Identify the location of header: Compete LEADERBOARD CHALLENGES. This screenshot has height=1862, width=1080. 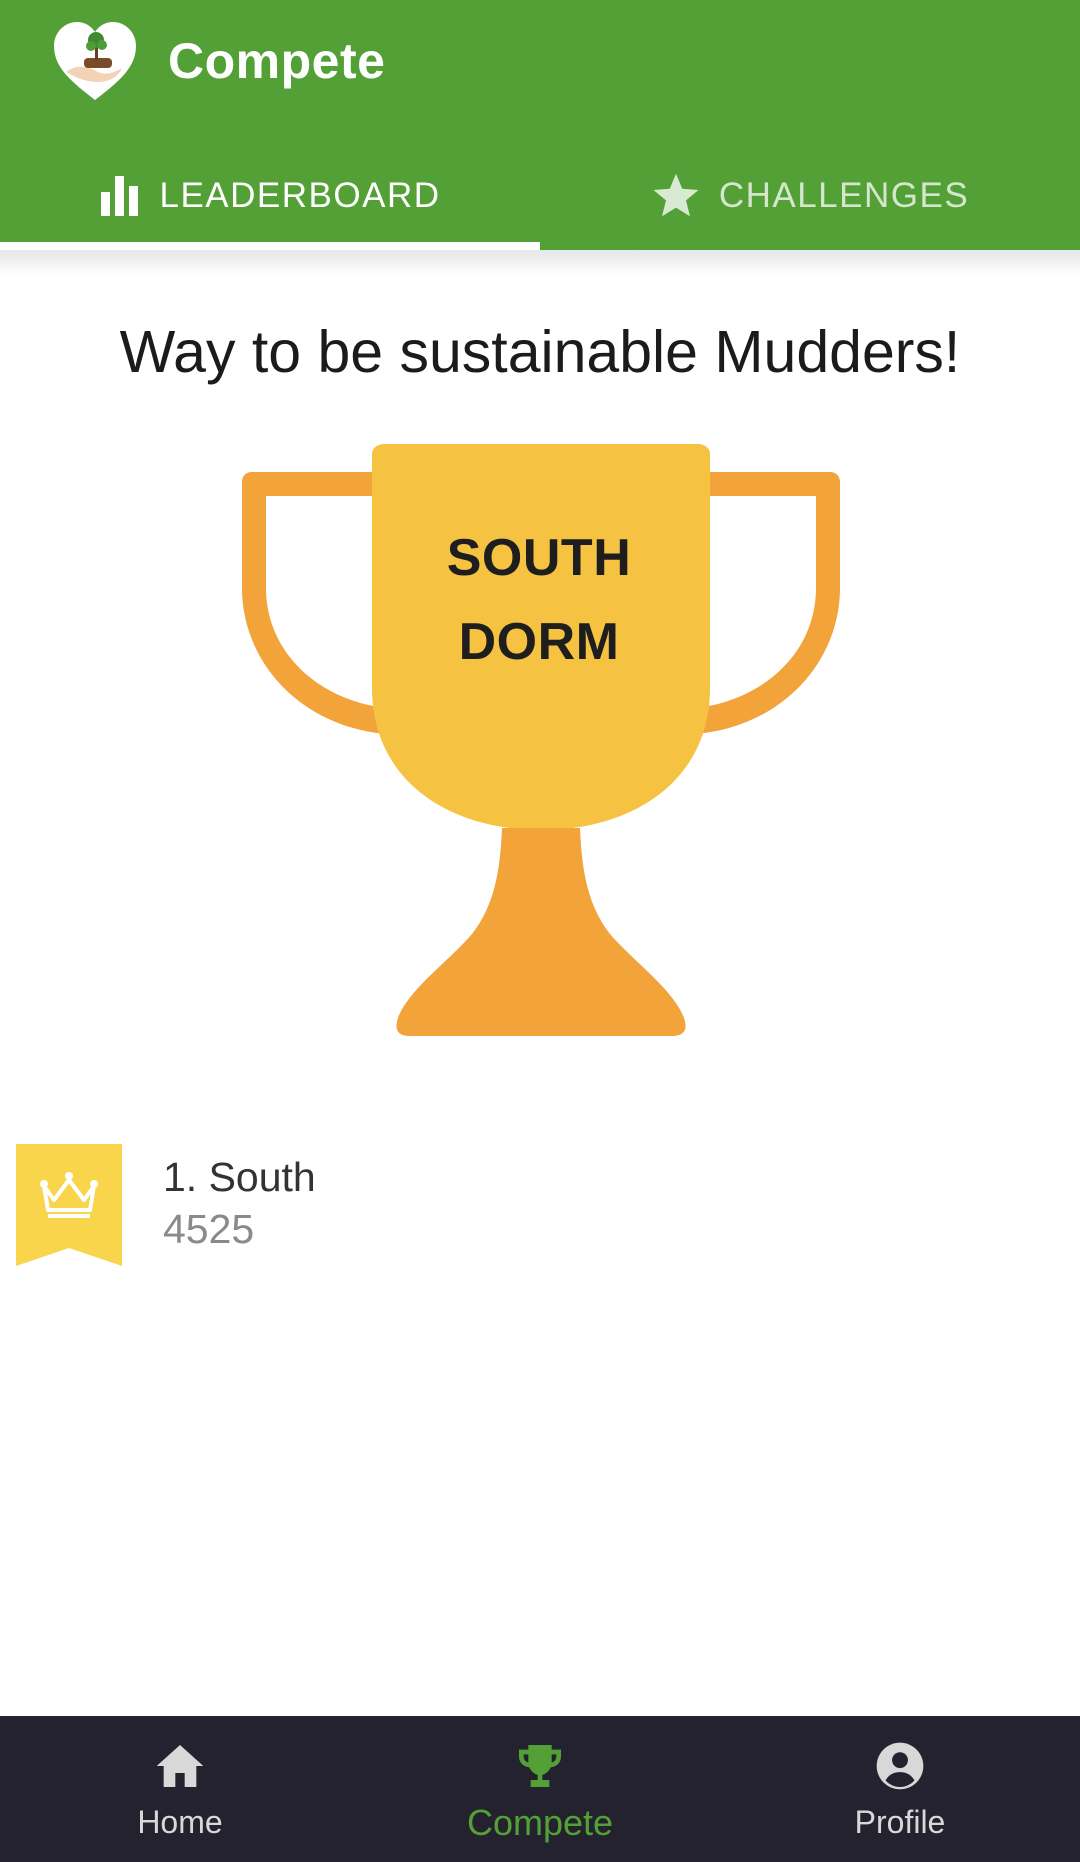
(540, 125).